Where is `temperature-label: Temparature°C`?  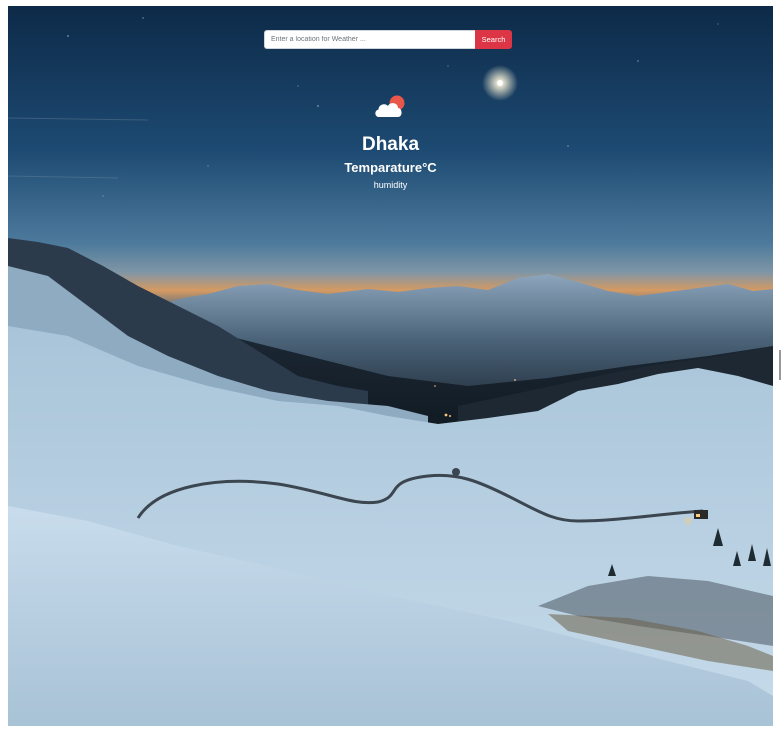
temperature-label: Temparature°C is located at coordinates (390, 167).